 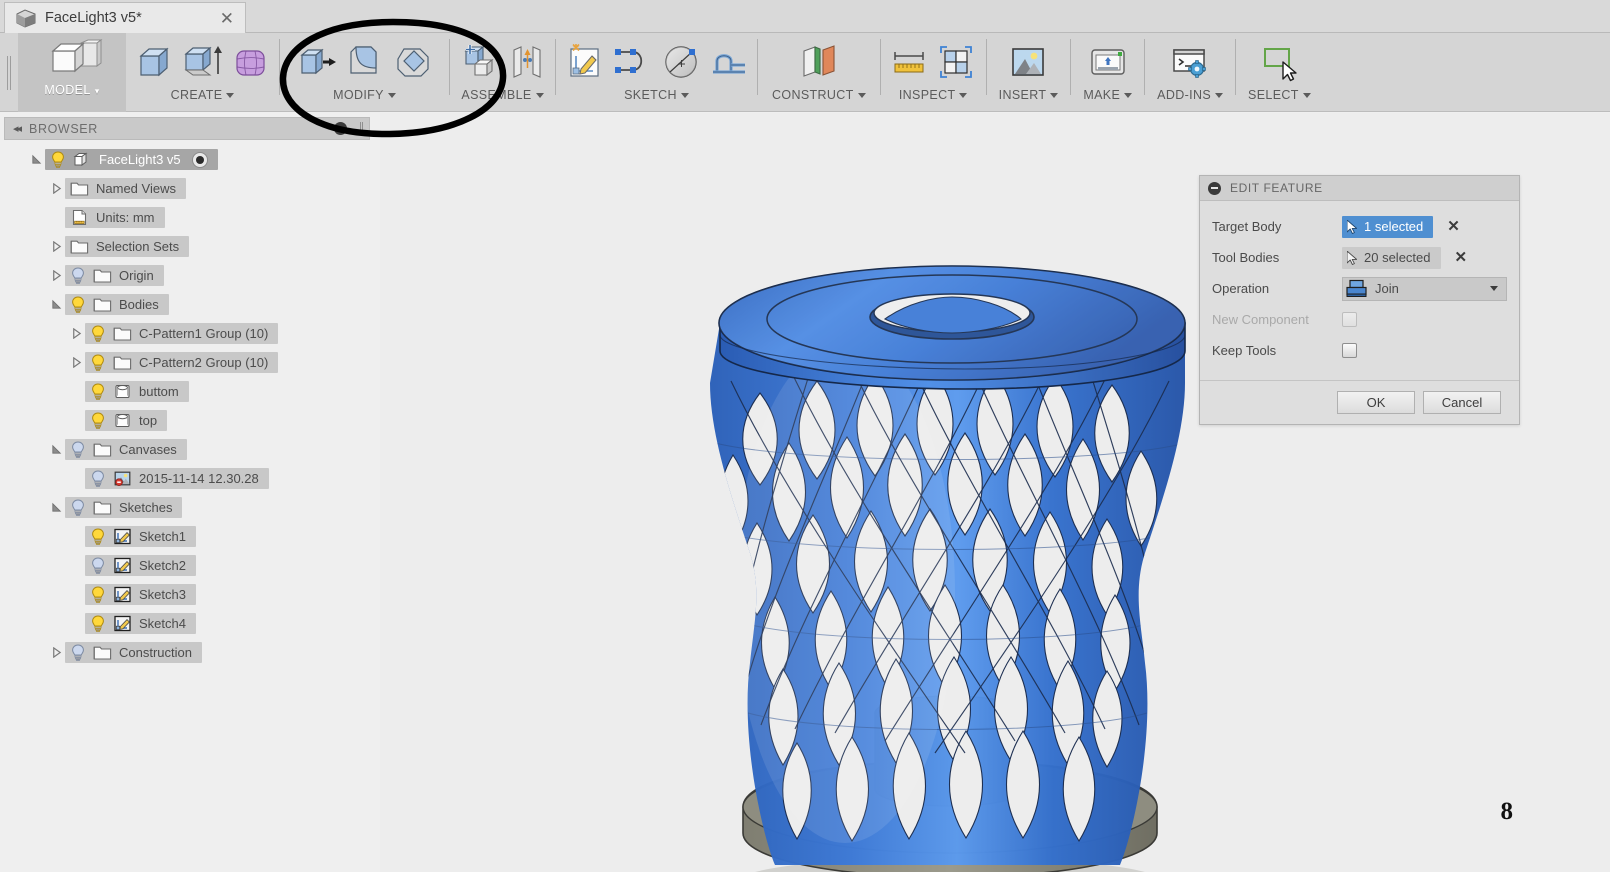 What do you see at coordinates (728, 62) in the screenshot?
I see `extrude-profile-icon` at bounding box center [728, 62].